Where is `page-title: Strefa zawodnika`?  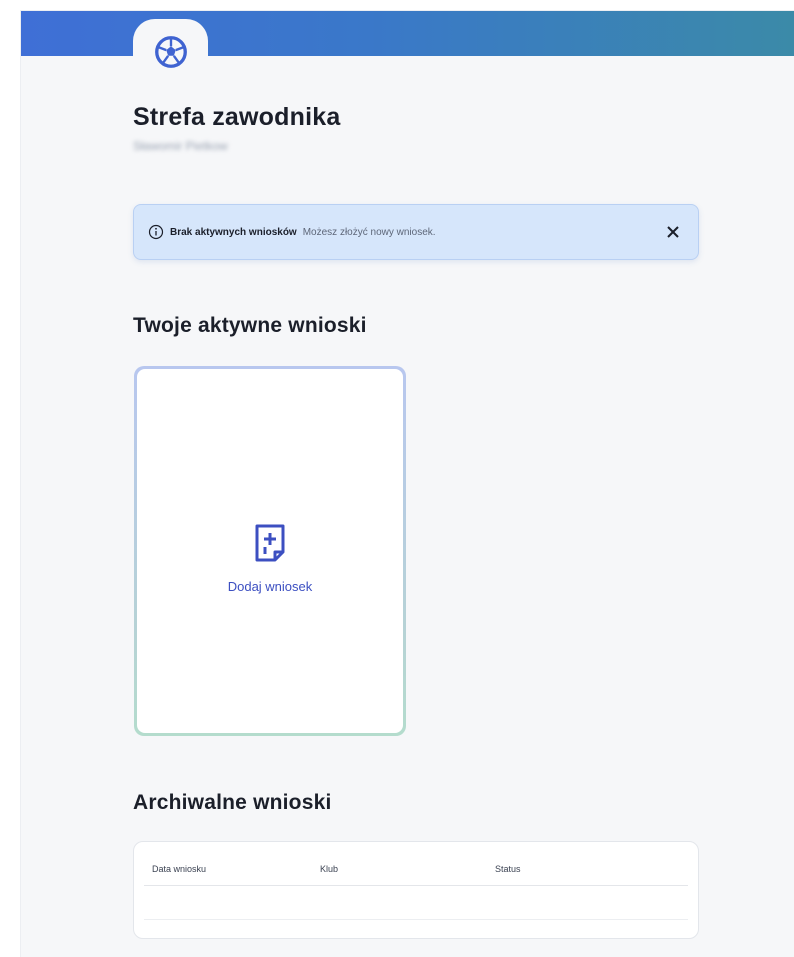
page-title: Strefa zawodnika is located at coordinates (237, 117).